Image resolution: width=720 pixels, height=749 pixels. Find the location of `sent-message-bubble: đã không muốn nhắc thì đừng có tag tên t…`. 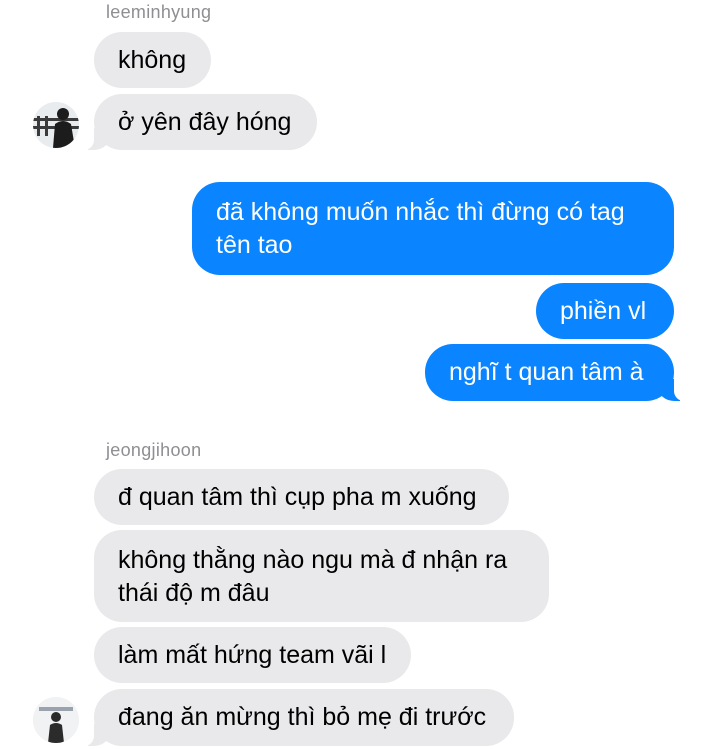

sent-message-bubble: đã không muốn nhắc thì đừng có tag tên t… is located at coordinates (433, 228).